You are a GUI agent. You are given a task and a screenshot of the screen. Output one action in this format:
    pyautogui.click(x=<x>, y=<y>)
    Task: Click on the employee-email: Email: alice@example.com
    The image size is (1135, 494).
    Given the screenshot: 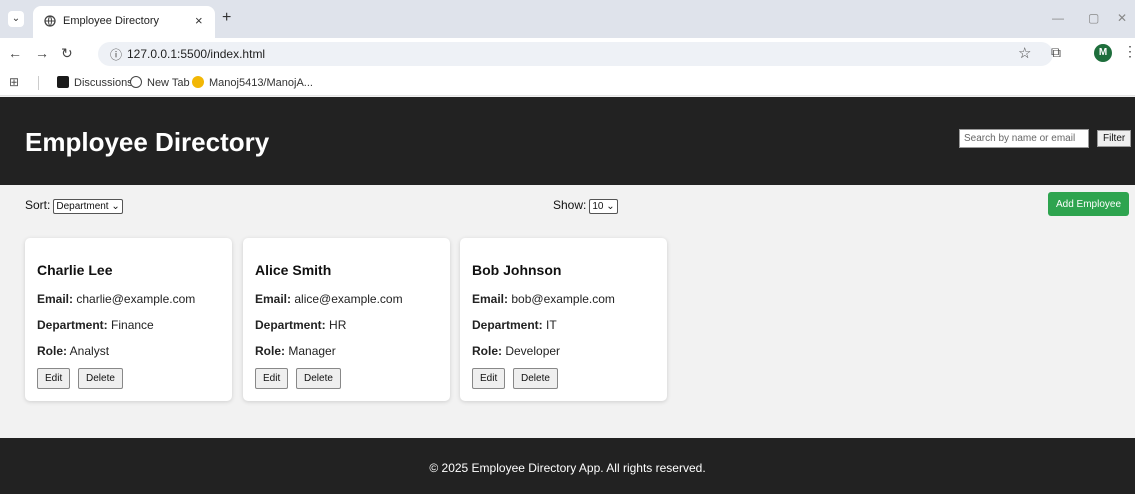 What is the action you would take?
    pyautogui.click(x=329, y=299)
    